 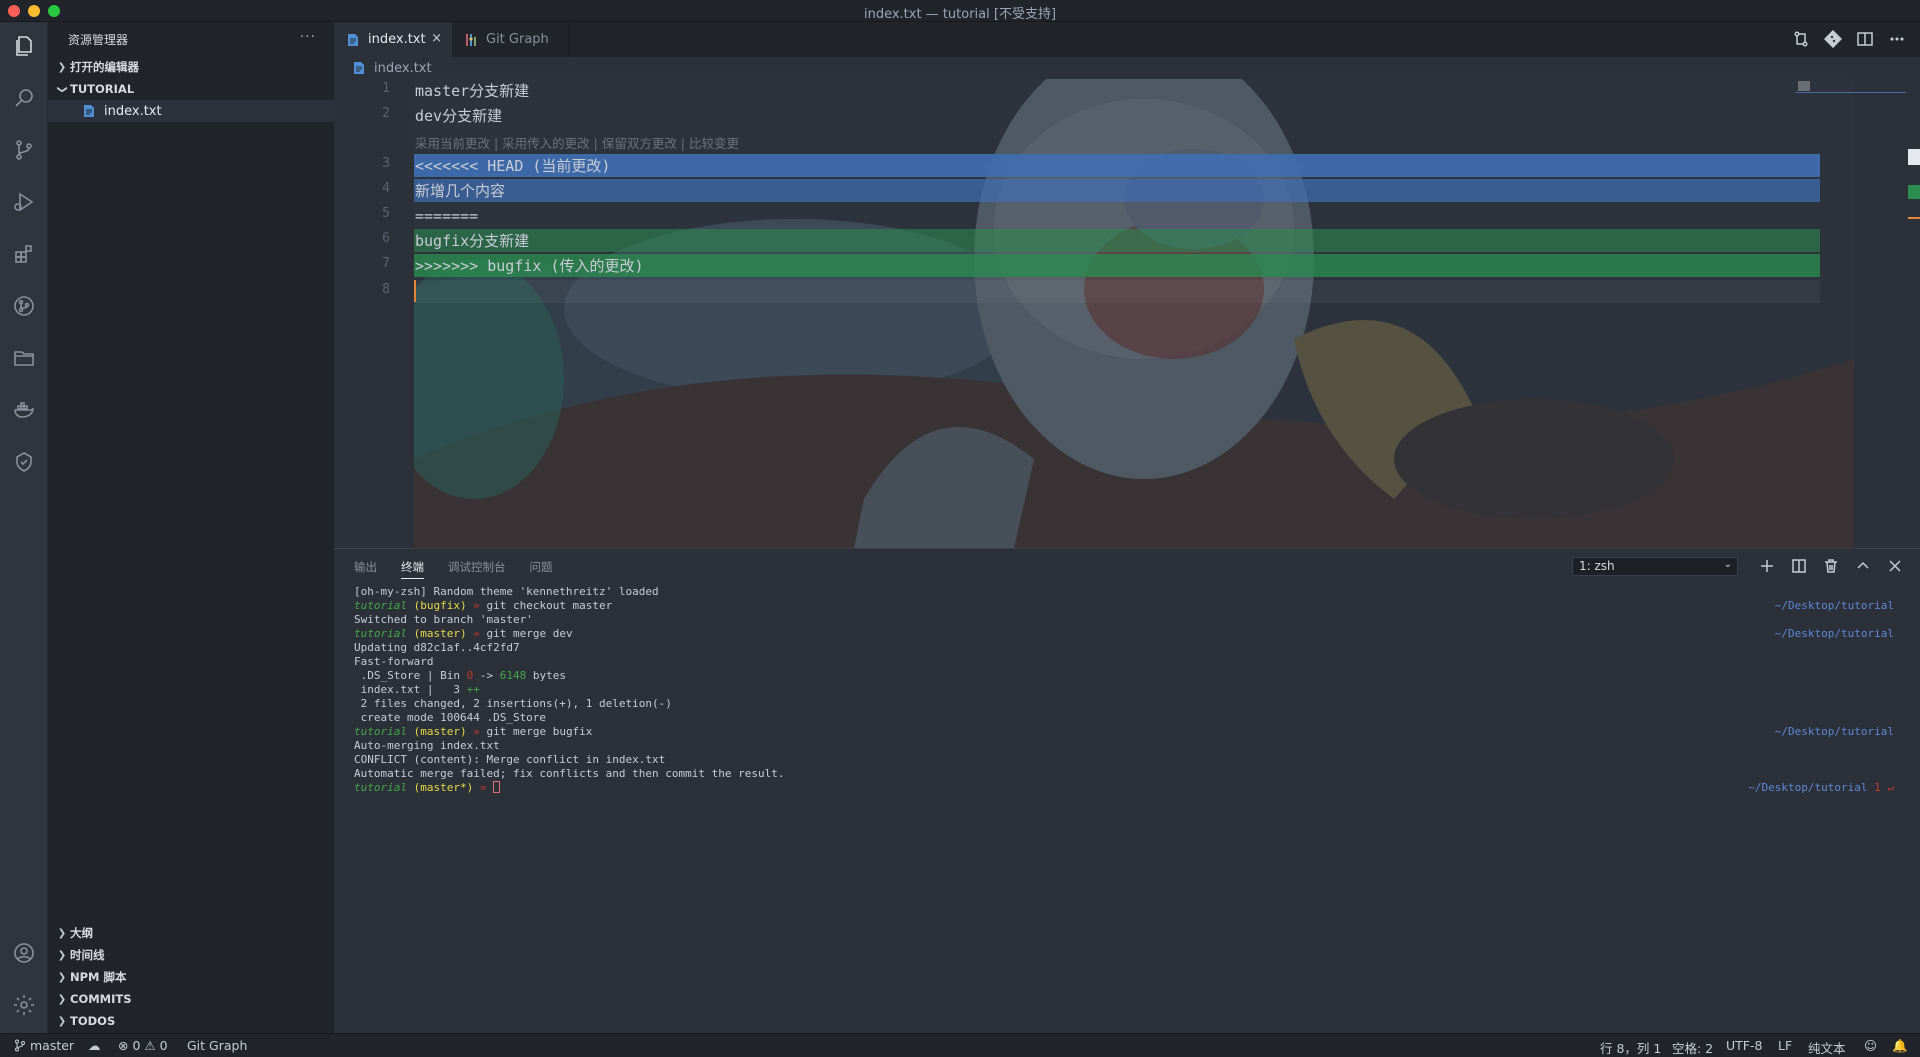 What do you see at coordinates (1117, 165) in the screenshot?
I see `conflict-current-header: <<<<<<< HEAD (当前更改)` at bounding box center [1117, 165].